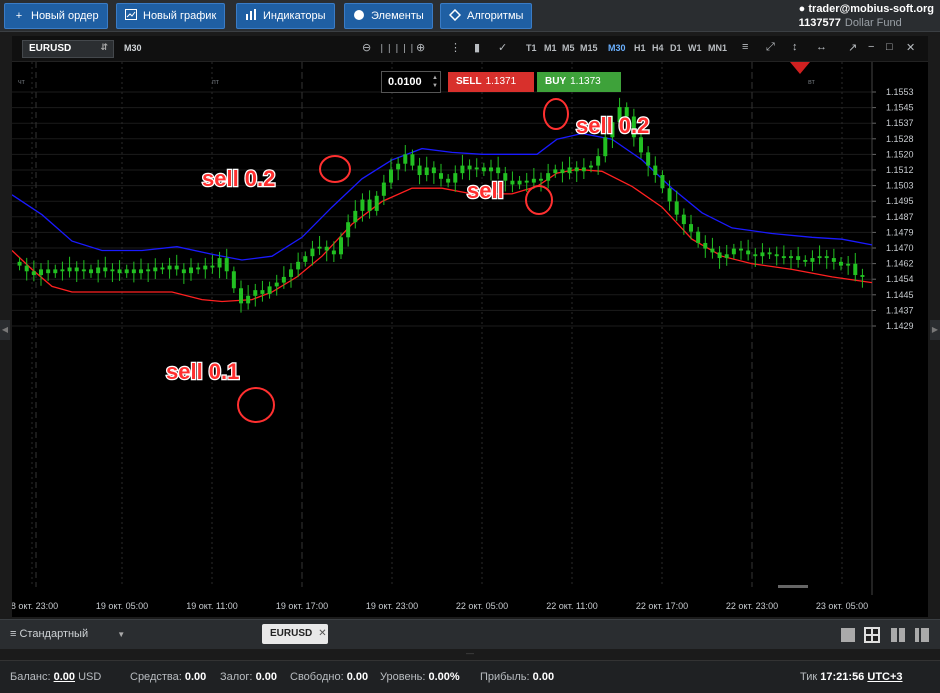 This screenshot has width=940, height=693. I want to click on balance: Баланс: 0.00 USD, so click(55, 677).